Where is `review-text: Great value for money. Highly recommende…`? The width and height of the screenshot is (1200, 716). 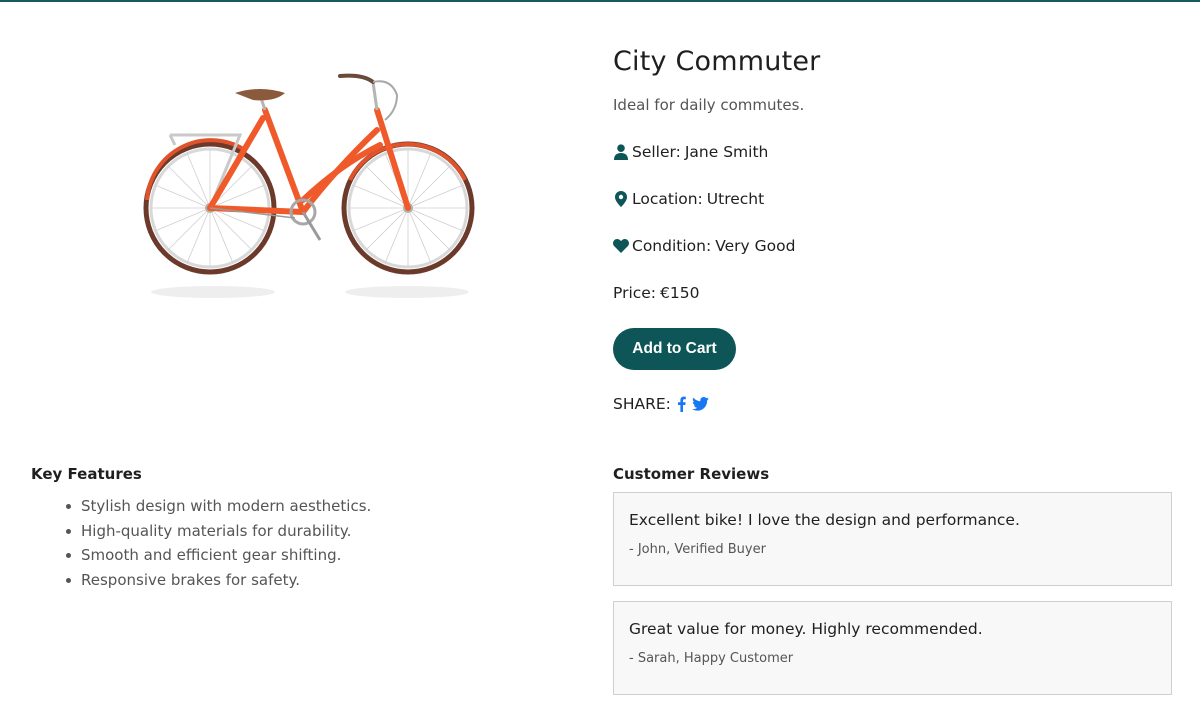
review-text: Great value for money. Highly recommende… is located at coordinates (806, 629).